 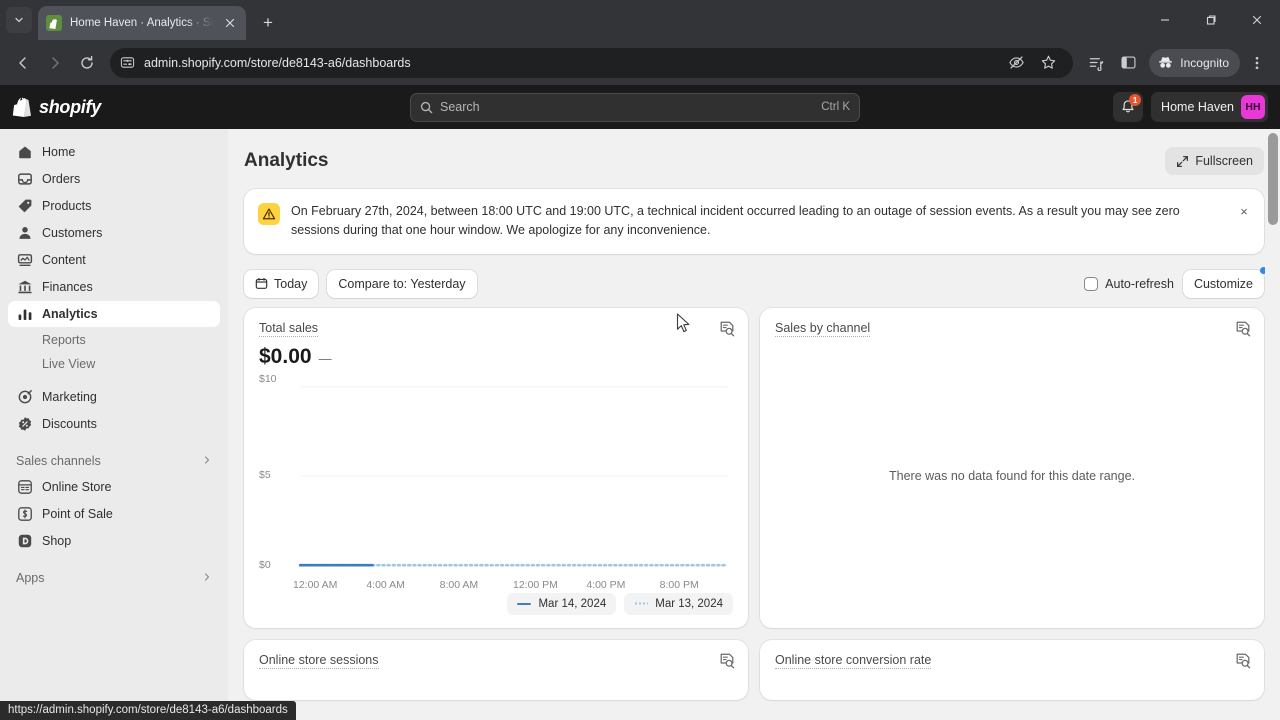 What do you see at coordinates (114, 340) in the screenshot?
I see `sidebar-item-reports: Reports` at bounding box center [114, 340].